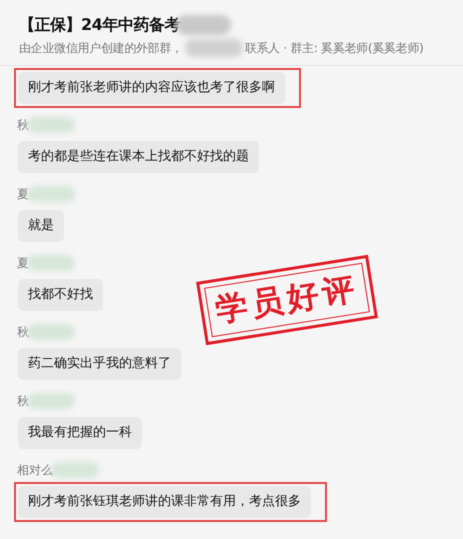 This screenshot has height=539, width=463. I want to click on review-stamp: 学员好评, so click(287, 300).